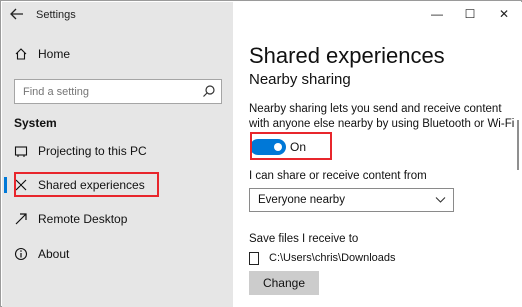  Describe the element at coordinates (5, 185) in the screenshot. I see `selected-indicator` at that location.